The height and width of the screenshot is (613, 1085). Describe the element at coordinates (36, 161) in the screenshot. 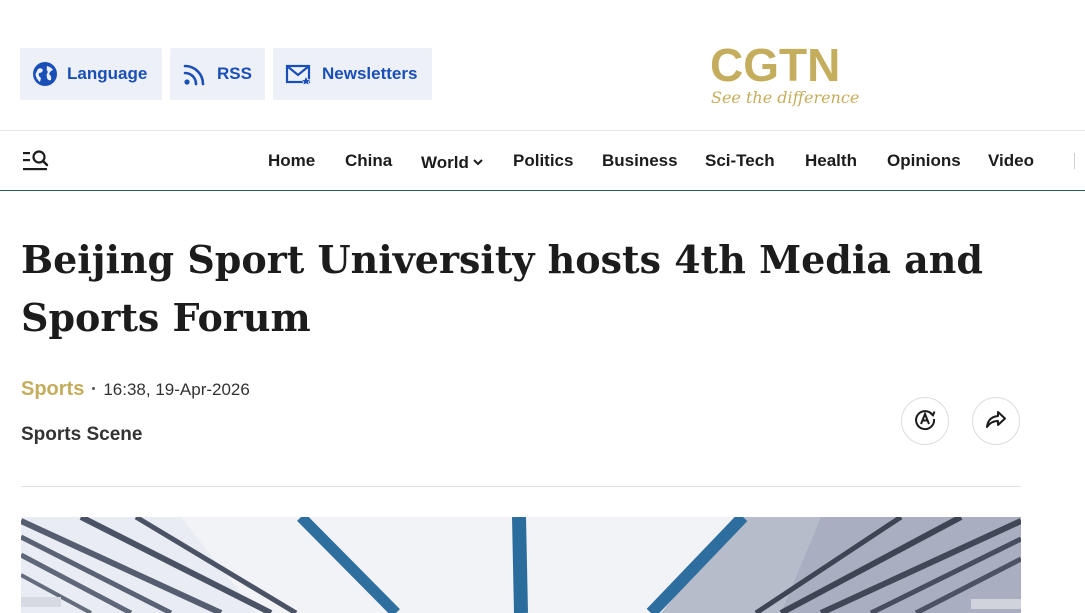

I see `menu-search-icon` at that location.